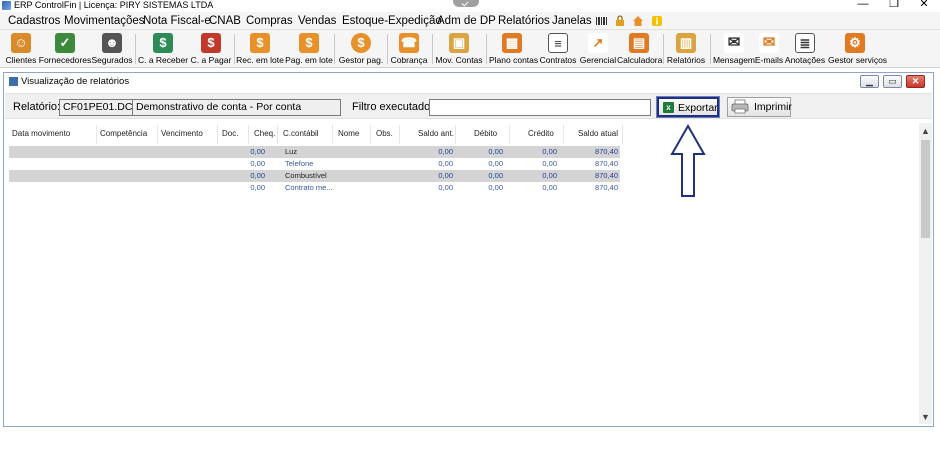 Image resolution: width=940 pixels, height=450 pixels. I want to click on suppliers-icon: ✓, so click(65, 43).